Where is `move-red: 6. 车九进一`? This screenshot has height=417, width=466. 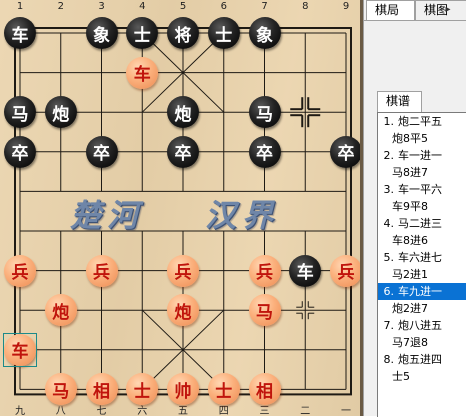 move-red: 6. 车九进一 is located at coordinates (422, 291).